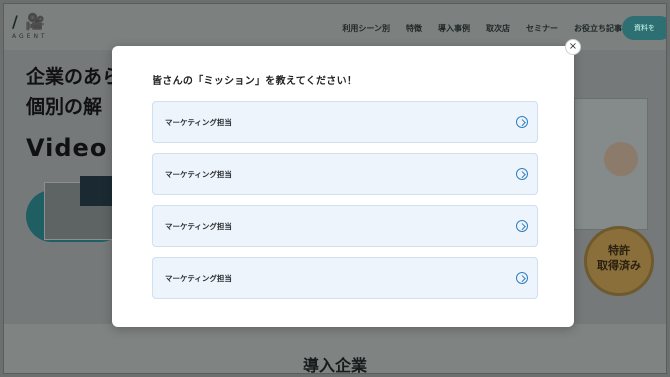 The width and height of the screenshot is (670, 377). What do you see at coordinates (644, 28) in the screenshot?
I see `download-docs-button: 資料を` at bounding box center [644, 28].